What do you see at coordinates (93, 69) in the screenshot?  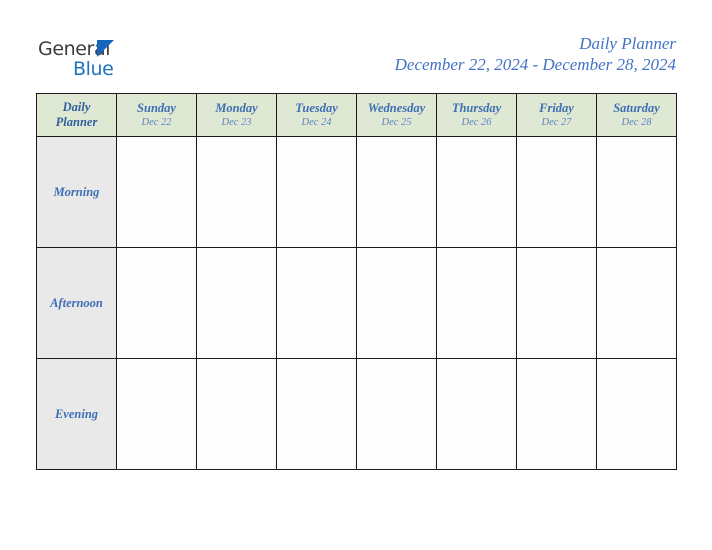 I see `brand-blue-text: Blue` at bounding box center [93, 69].